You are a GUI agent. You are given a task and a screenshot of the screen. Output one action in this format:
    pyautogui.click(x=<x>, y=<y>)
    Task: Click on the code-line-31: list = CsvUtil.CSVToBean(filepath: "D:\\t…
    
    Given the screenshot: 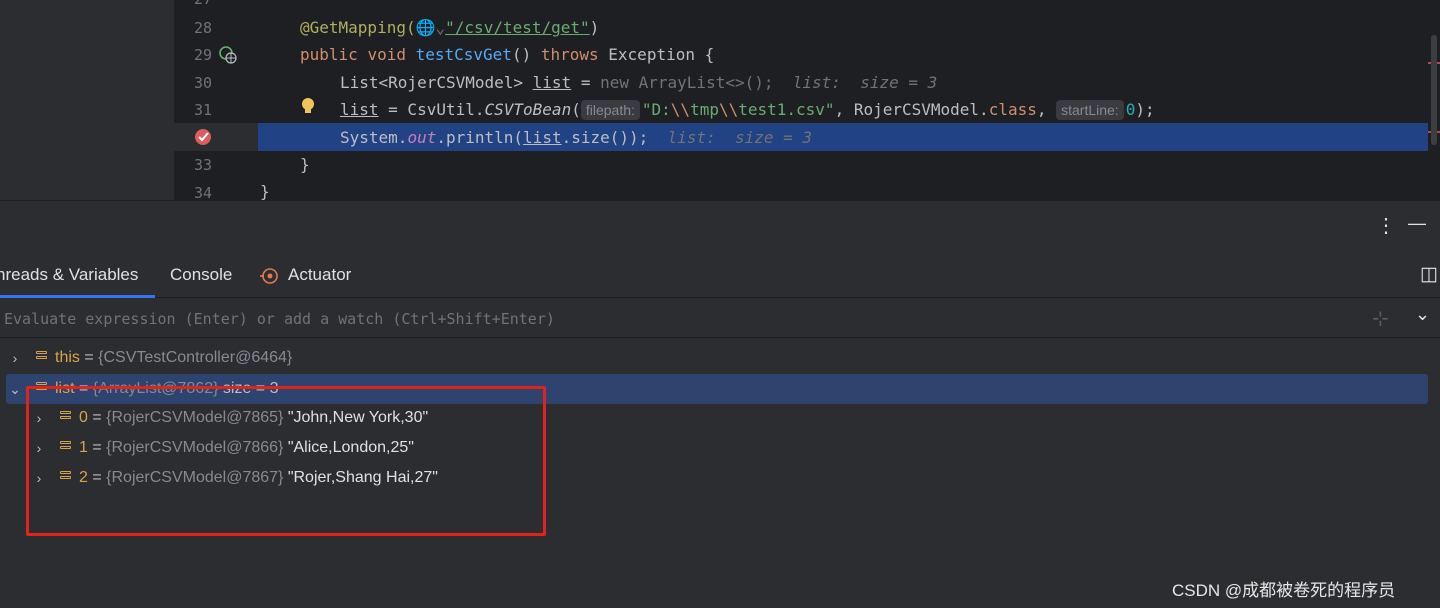 What is the action you would take?
    pyautogui.click(x=747, y=110)
    